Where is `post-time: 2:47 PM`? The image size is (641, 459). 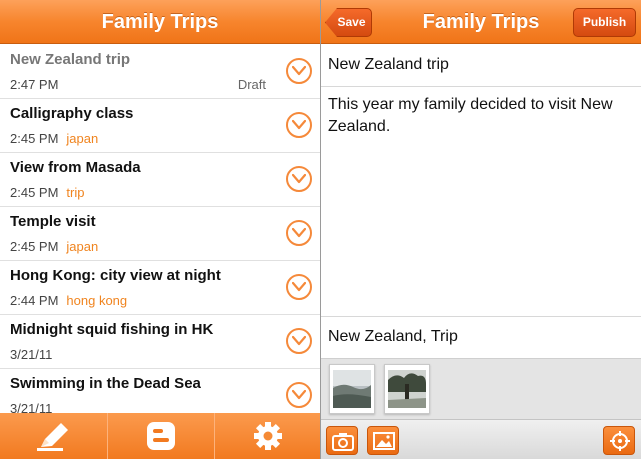 post-time: 2:47 PM is located at coordinates (34, 84).